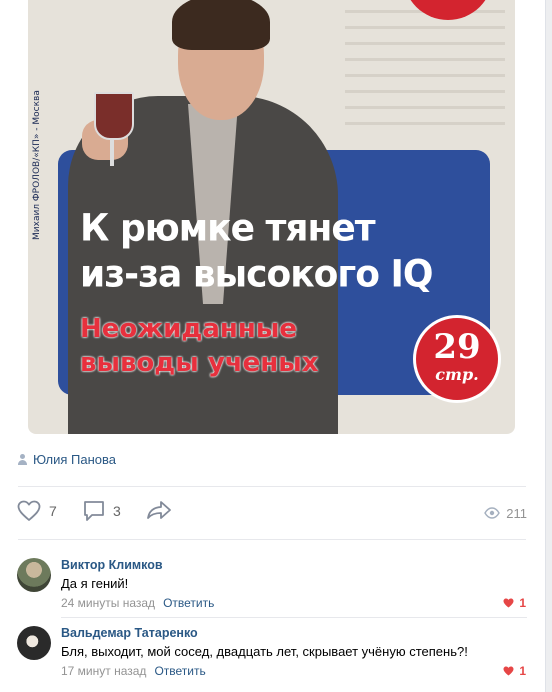 The image size is (552, 692). I want to click on headline-line-2: из-за высокого IQ, so click(256, 275).